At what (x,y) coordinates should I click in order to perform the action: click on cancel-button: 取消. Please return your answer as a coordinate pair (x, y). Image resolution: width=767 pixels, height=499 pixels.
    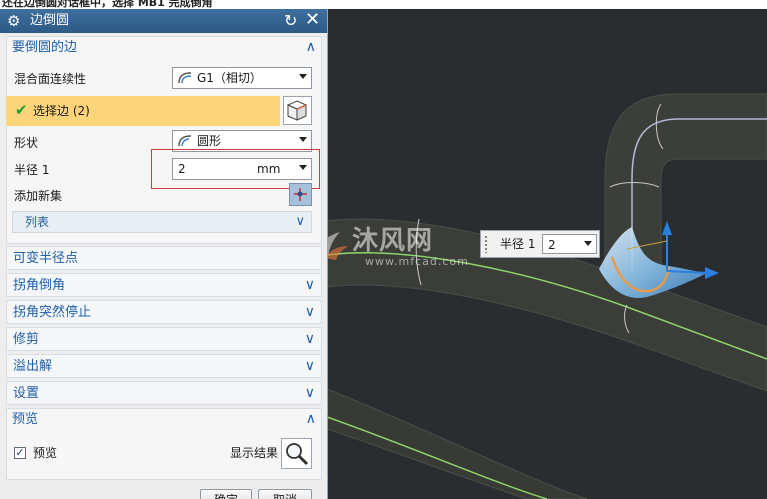
    Looking at the image, I should click on (285, 494).